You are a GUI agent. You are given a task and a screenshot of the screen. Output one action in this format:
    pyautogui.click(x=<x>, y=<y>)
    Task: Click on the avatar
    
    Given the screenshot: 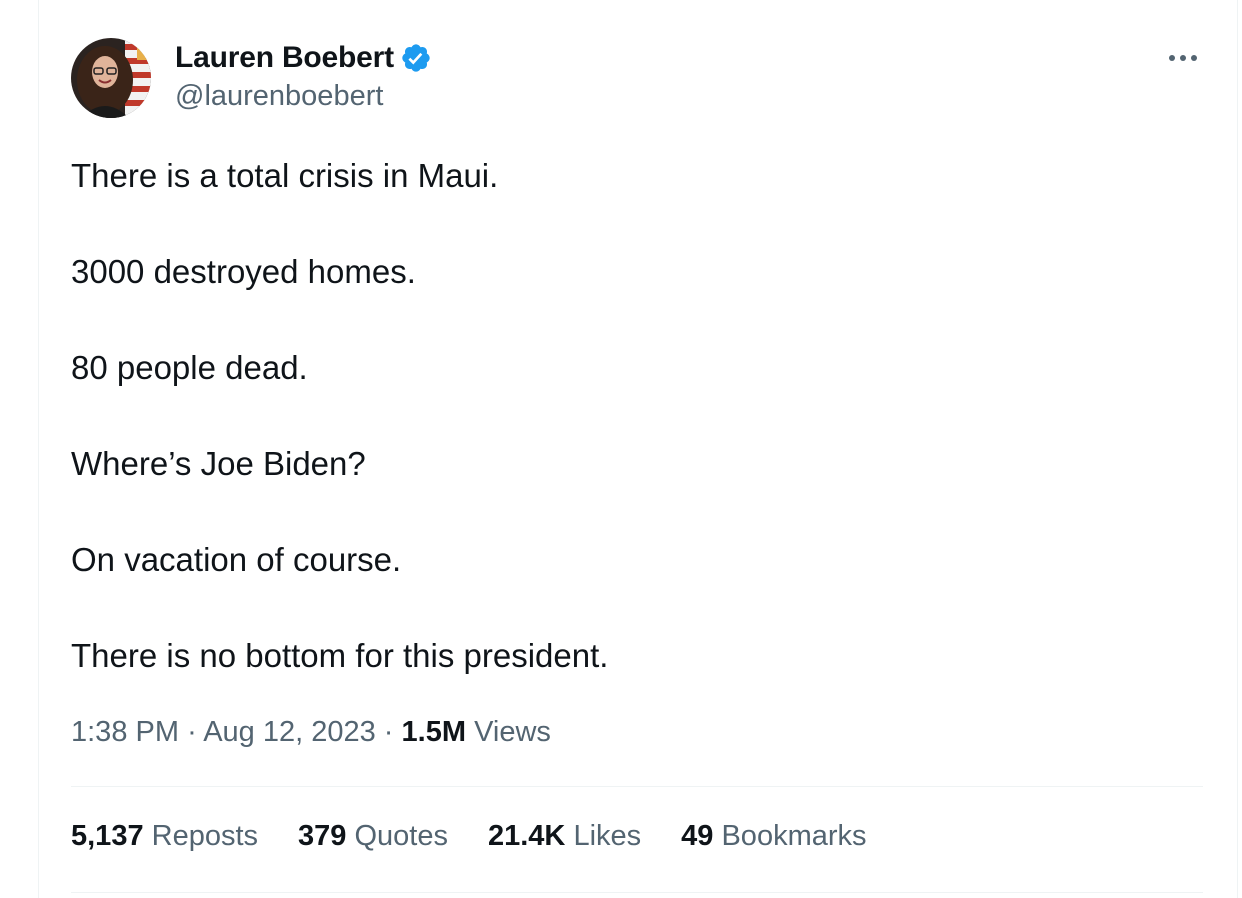 What is the action you would take?
    pyautogui.click(x=111, y=78)
    